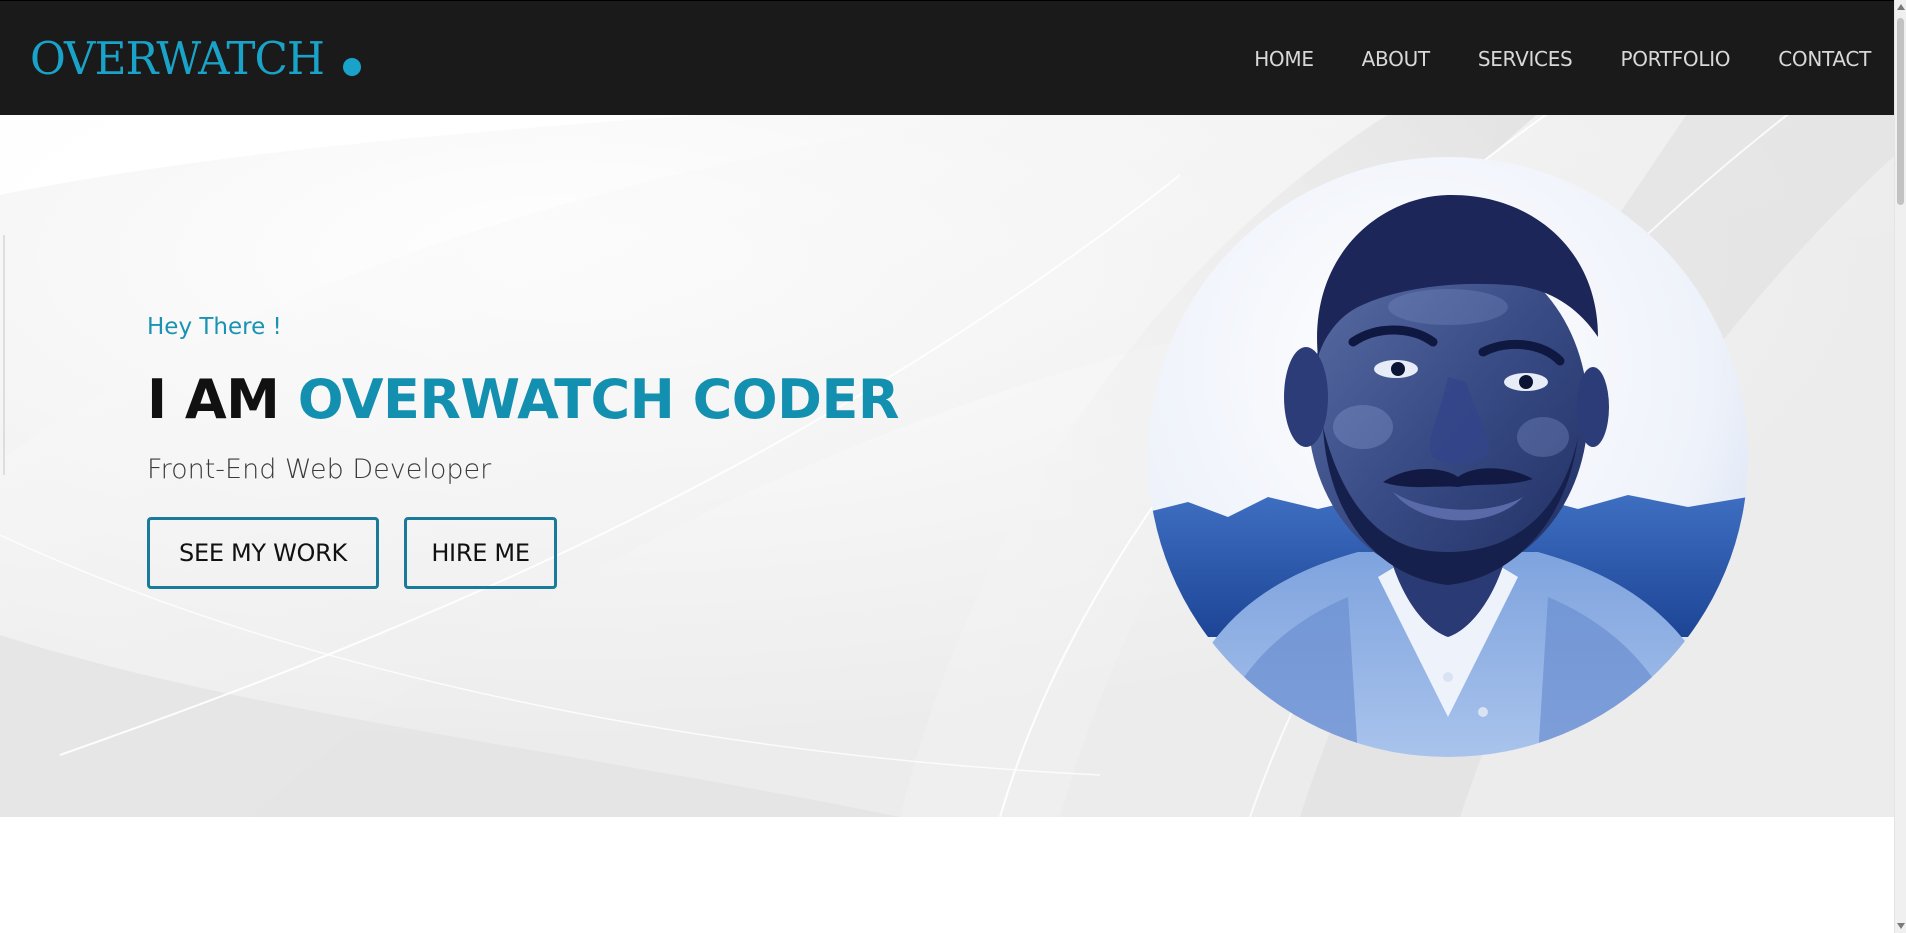 Image resolution: width=1906 pixels, height=933 pixels. What do you see at coordinates (213, 399) in the screenshot?
I see `headline-prefix: I AM` at bounding box center [213, 399].